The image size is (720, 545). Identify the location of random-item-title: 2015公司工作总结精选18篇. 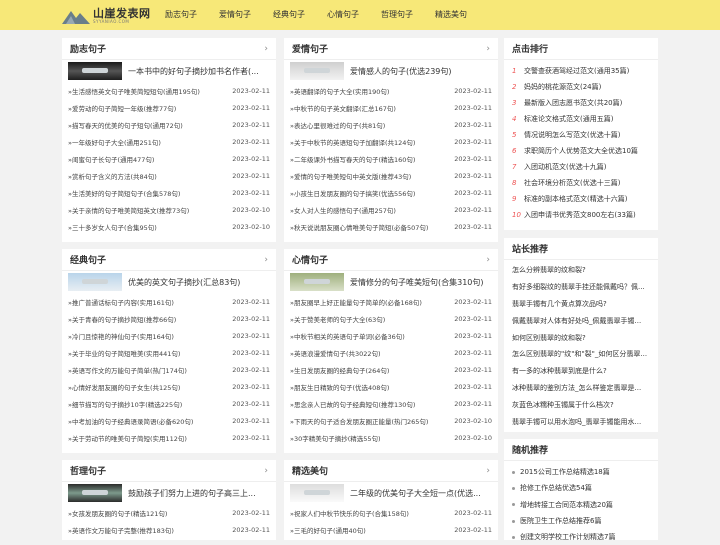
(565, 472).